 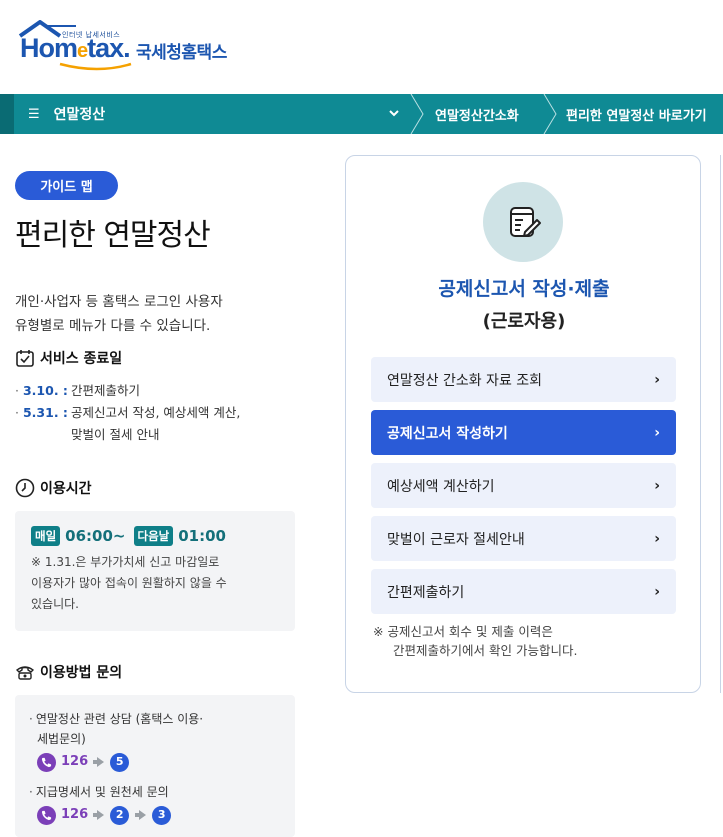 I want to click on logo-wordmark: Hometax., so click(x=75, y=48).